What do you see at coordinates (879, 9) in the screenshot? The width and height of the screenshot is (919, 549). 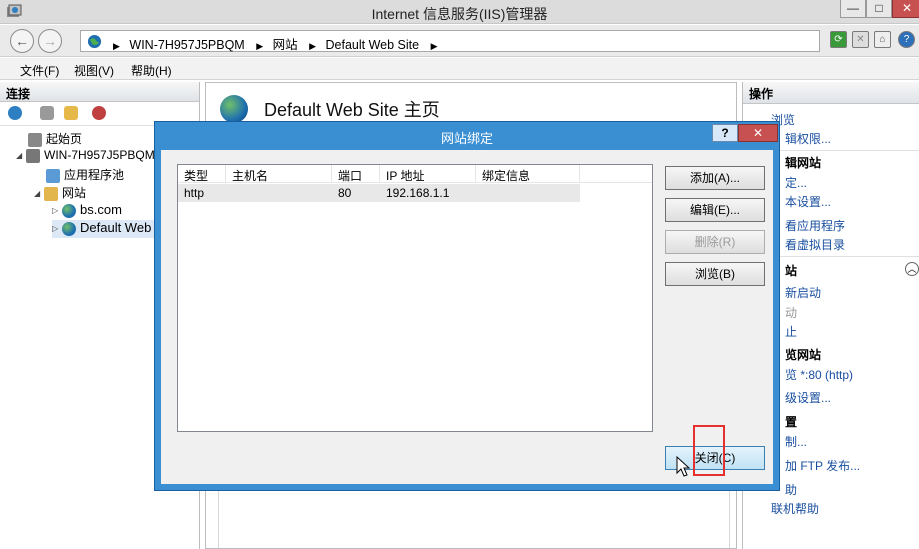 I see `maximize-button: □` at bounding box center [879, 9].